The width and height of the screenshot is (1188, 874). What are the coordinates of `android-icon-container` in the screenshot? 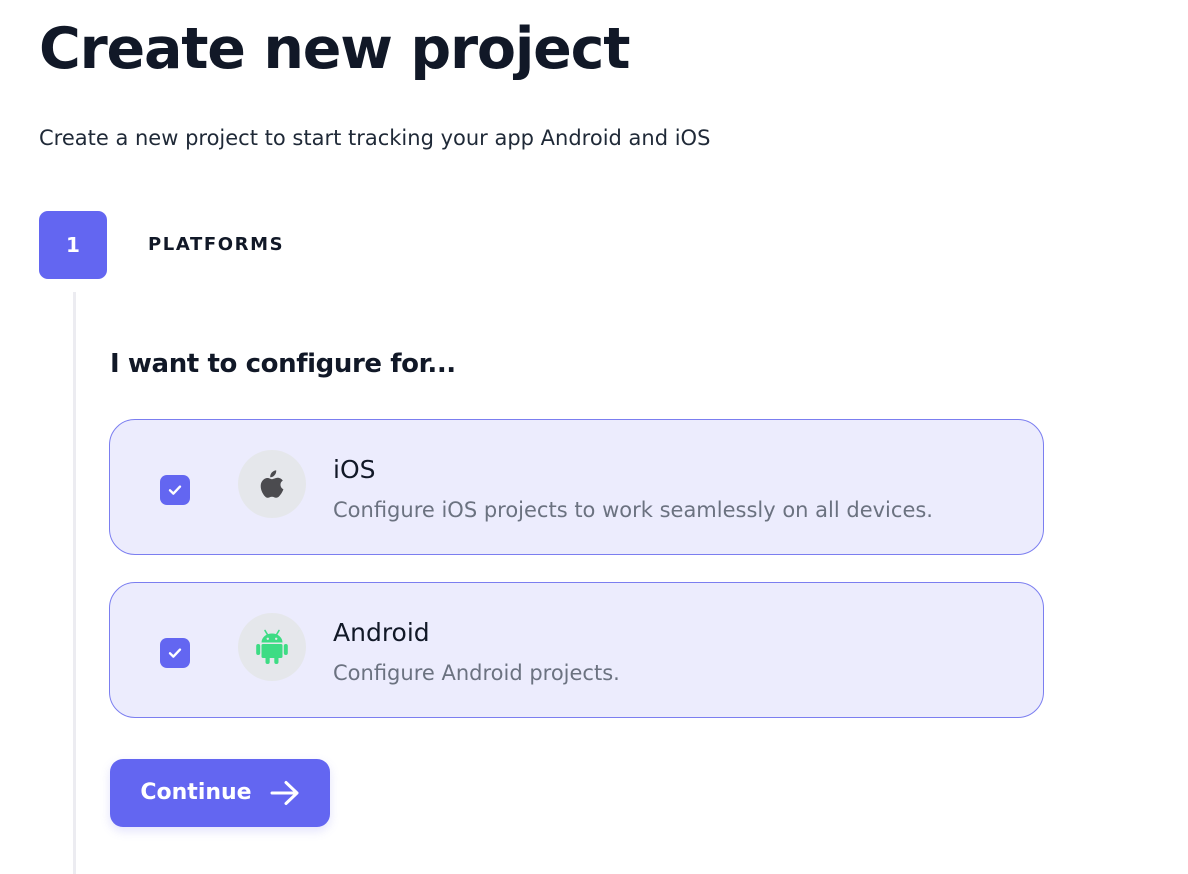 It's located at (272, 647).